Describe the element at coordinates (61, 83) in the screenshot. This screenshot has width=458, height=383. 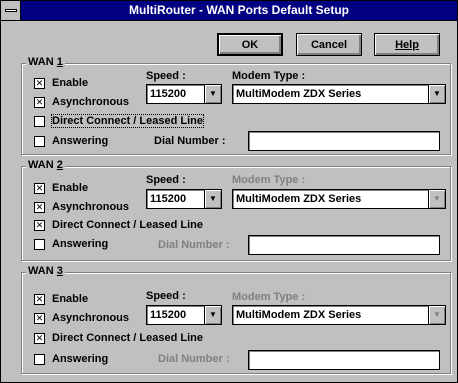
I see `wan-1-enable-checkbox: Enable` at that location.